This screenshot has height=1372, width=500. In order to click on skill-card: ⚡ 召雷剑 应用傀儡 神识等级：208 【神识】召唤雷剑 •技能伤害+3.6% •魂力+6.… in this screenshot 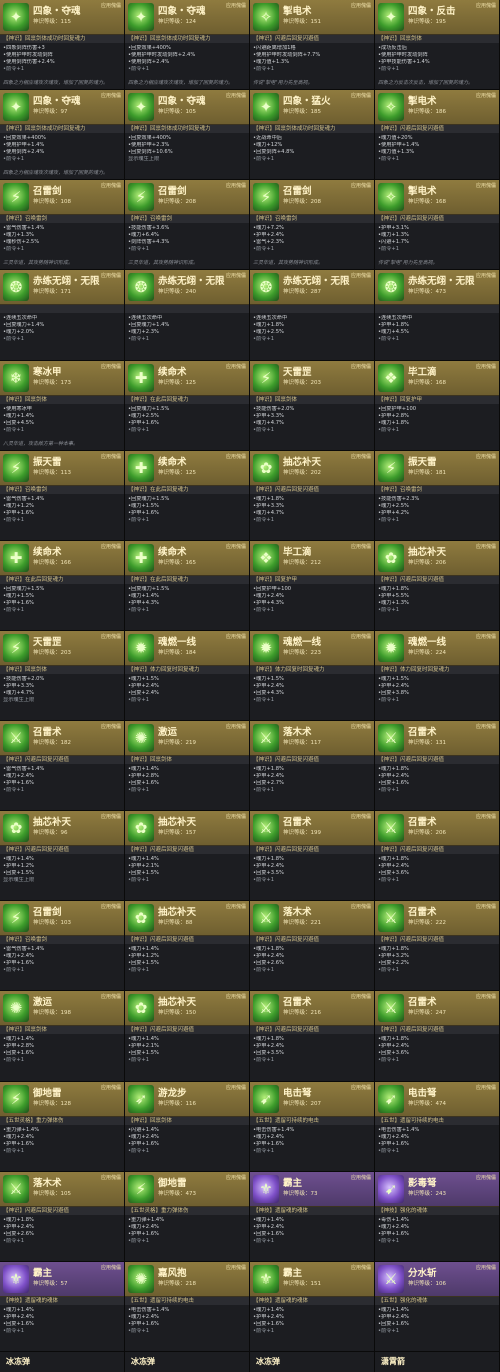, I will do `click(187, 225)`.